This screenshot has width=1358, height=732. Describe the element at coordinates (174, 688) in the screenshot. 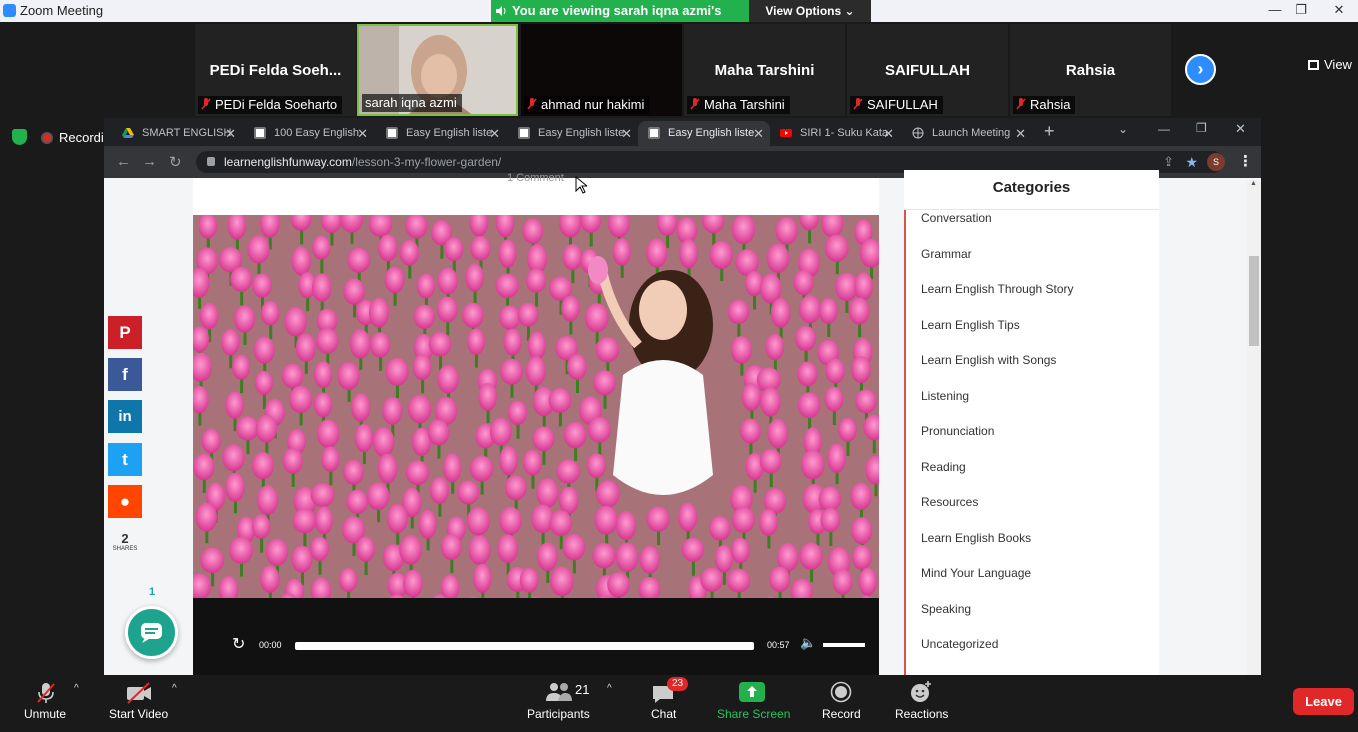

I see `video-options-caret: ^` at that location.